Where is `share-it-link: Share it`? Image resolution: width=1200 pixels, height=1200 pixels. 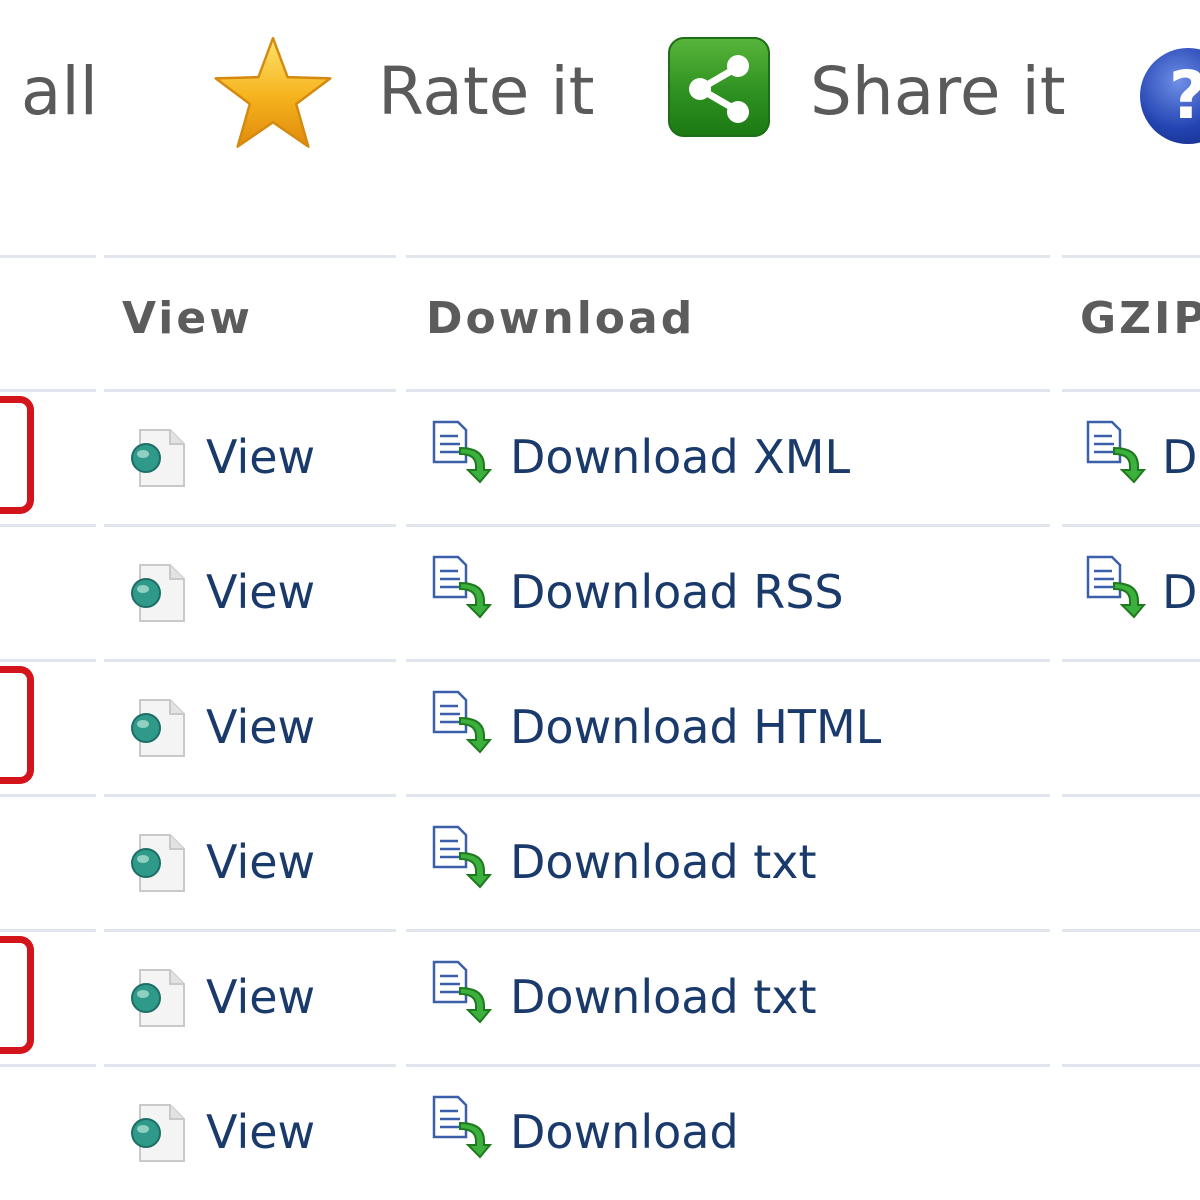 share-it-link: Share it is located at coordinates (938, 92).